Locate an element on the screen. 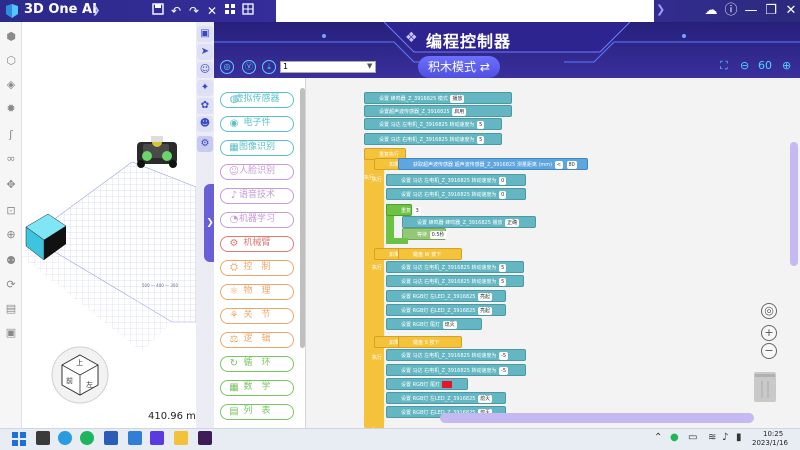  variable-icon: Ⓥ is located at coordinates (249, 67).